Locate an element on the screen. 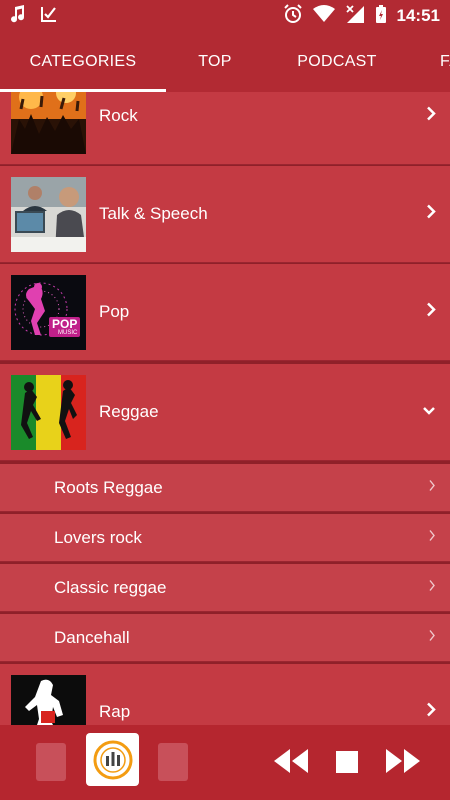 The width and height of the screenshot is (450, 800). rewind-icon is located at coordinates (291, 763).